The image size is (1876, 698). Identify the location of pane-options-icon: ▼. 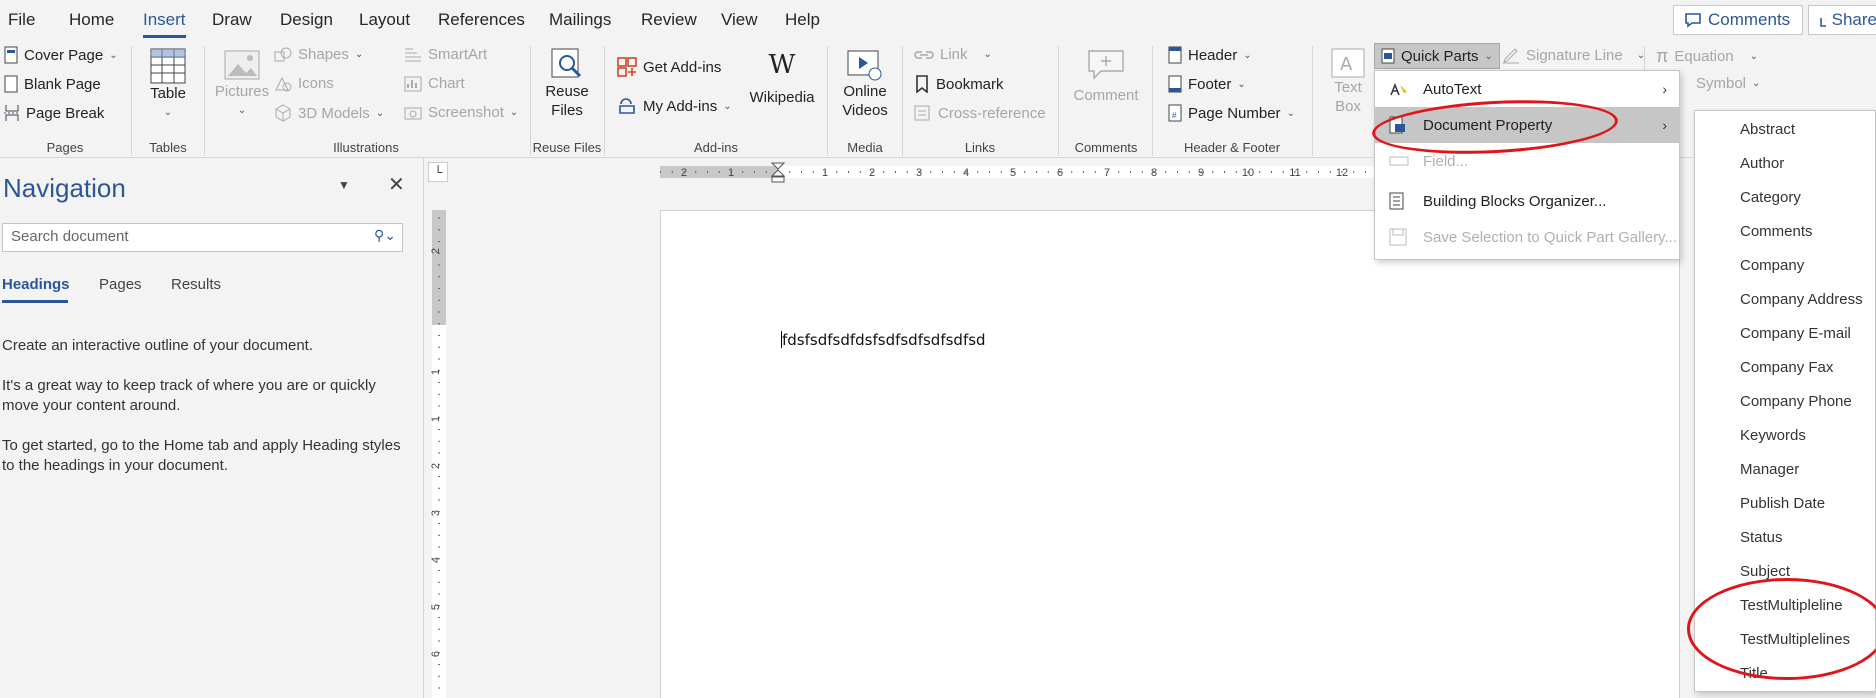
(344, 185).